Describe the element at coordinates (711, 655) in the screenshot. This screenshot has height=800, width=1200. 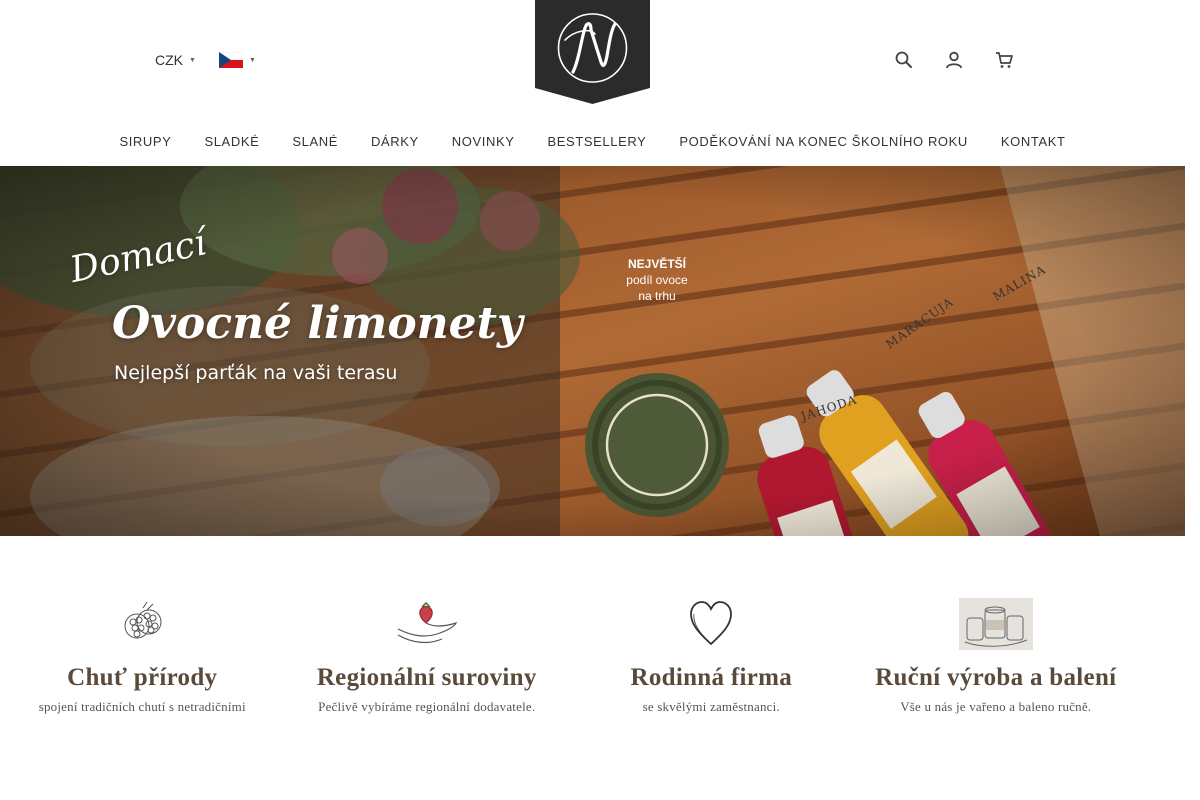
I see `feature-item: Rodinná firma se skvělými zaměstnanci.` at that location.